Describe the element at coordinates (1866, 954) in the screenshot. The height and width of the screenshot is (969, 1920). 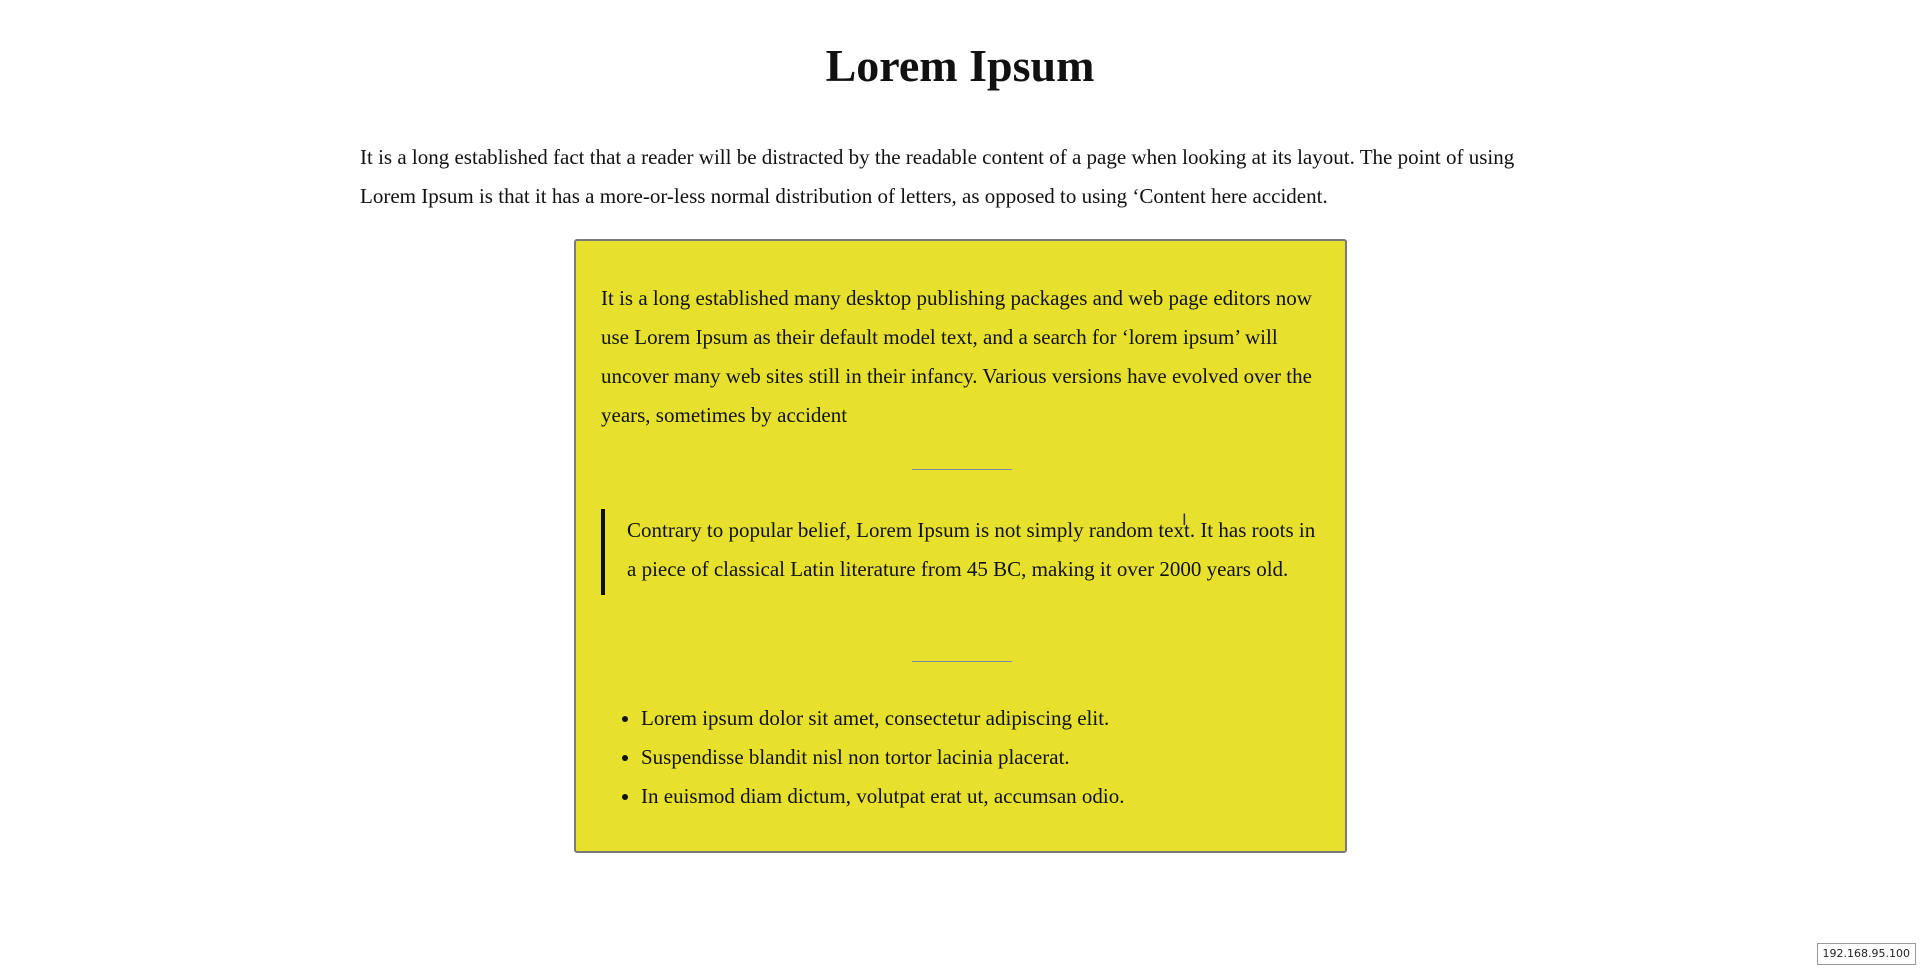
I see `ip-address-badge: 192.168.95.100` at that location.